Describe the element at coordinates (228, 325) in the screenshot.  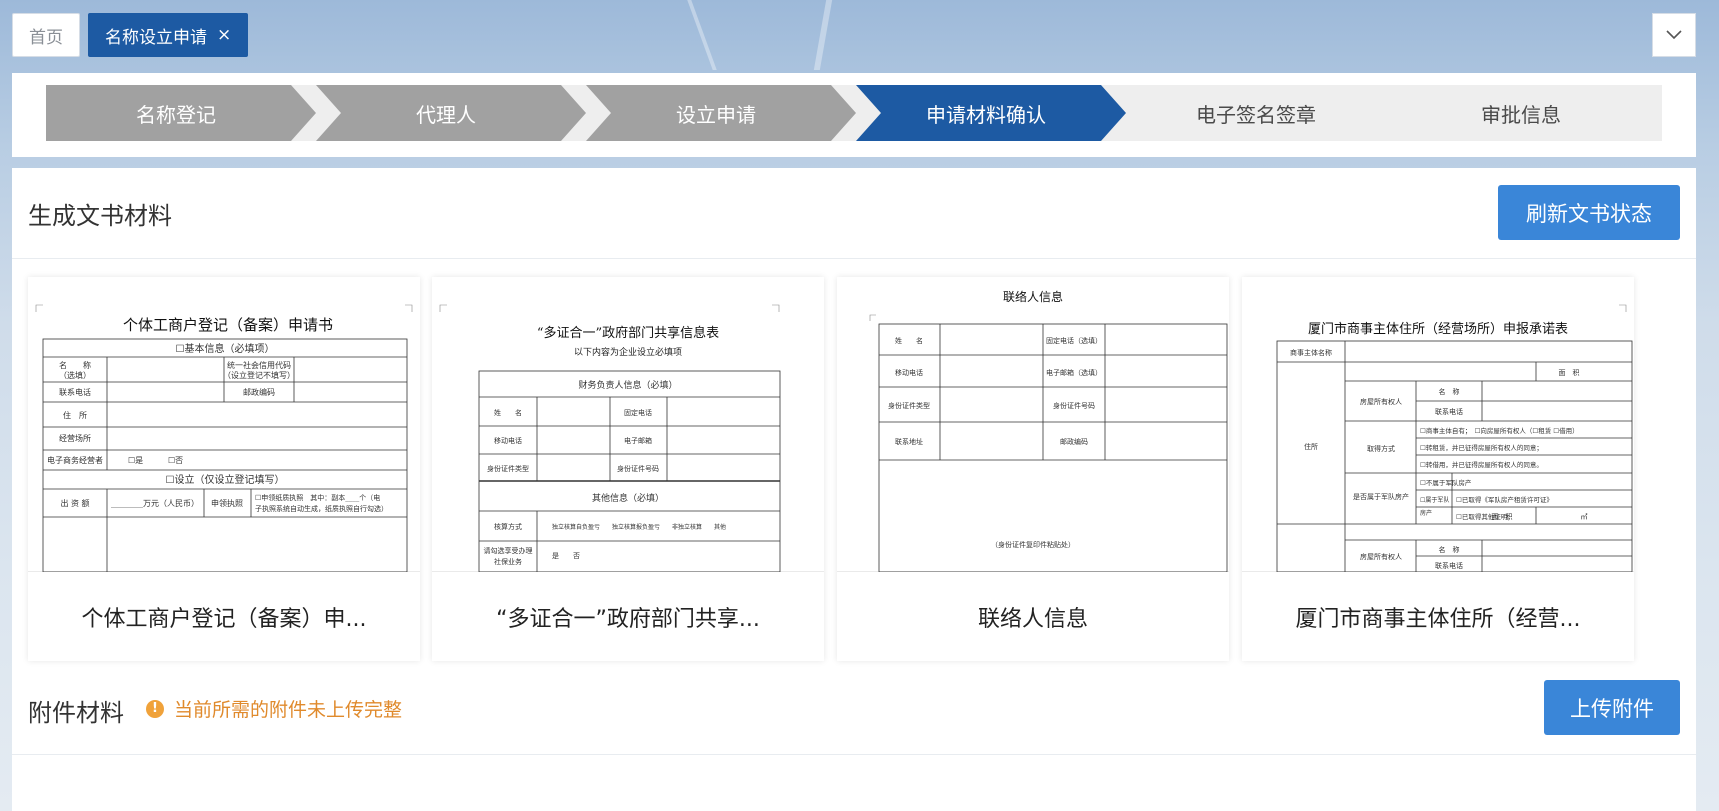
I see `preview-title: 个体工商户登记（备案）申请书` at that location.